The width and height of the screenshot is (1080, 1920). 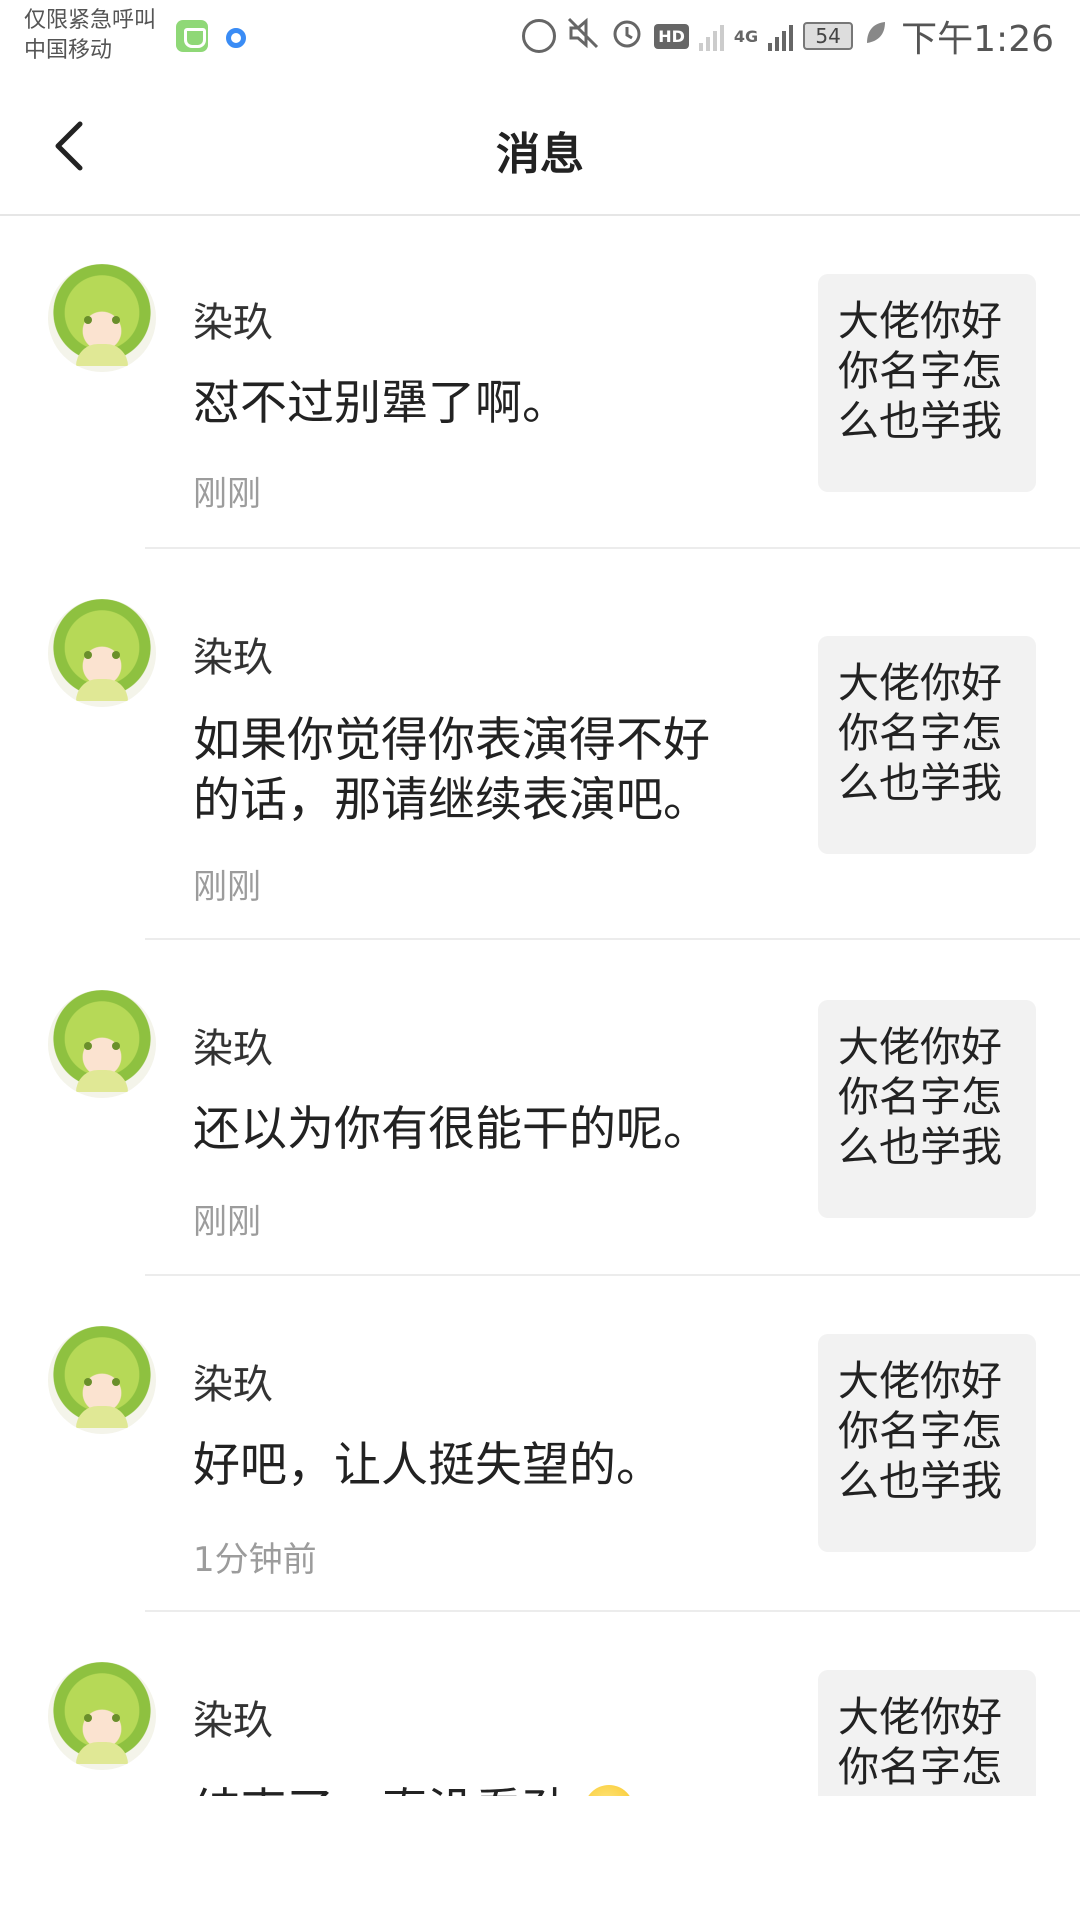 What do you see at coordinates (540, 1704) in the screenshot?
I see `message-row: 染玖 结束了，真没看劲 大佬你好你名字怎么也学我` at bounding box center [540, 1704].